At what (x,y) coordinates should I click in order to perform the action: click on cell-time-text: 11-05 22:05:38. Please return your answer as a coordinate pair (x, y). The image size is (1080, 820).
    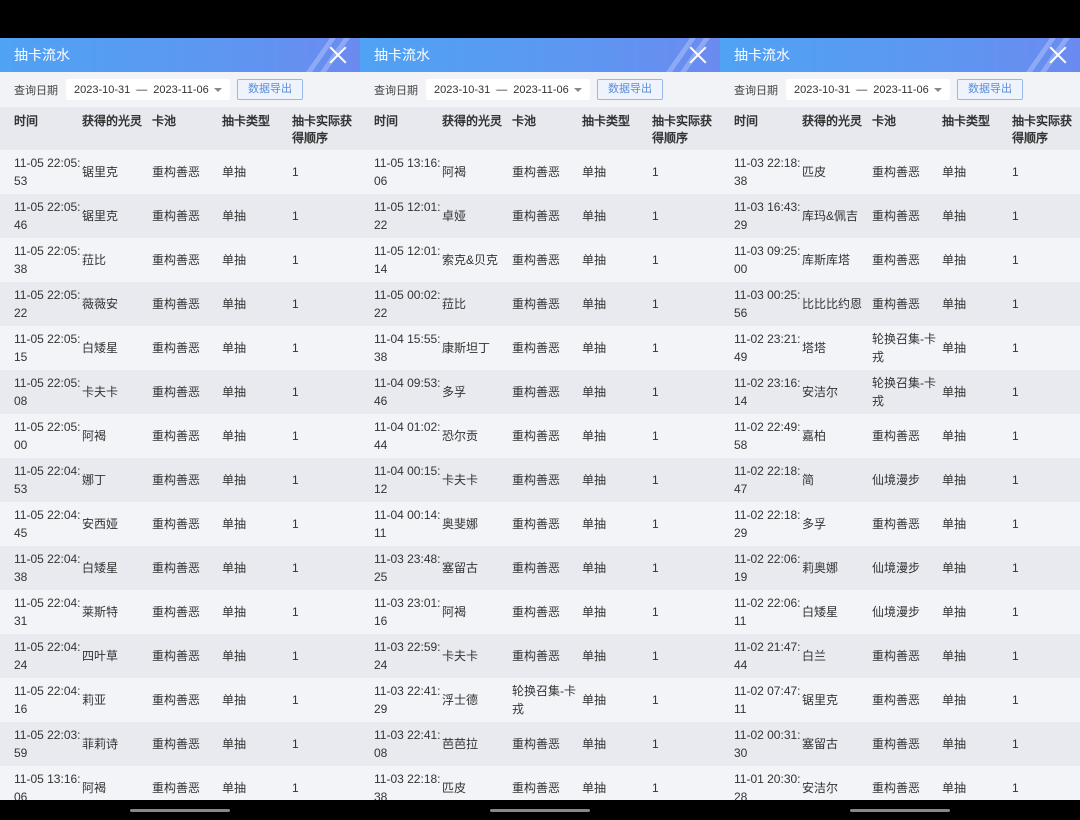
    Looking at the image, I should click on (47, 260).